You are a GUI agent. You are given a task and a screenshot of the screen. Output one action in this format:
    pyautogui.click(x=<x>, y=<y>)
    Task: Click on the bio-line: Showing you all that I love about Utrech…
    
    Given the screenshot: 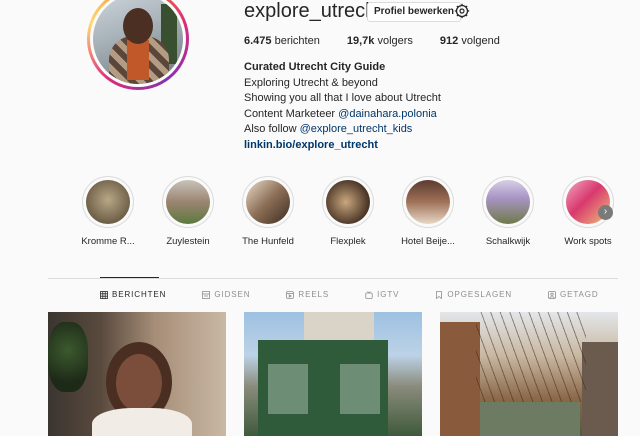 What is the action you would take?
    pyautogui.click(x=342, y=98)
    